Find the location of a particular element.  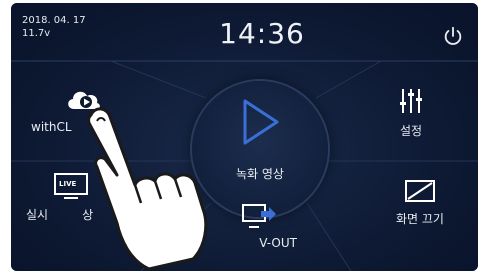

live-badge: LIVE is located at coordinates (68, 184).